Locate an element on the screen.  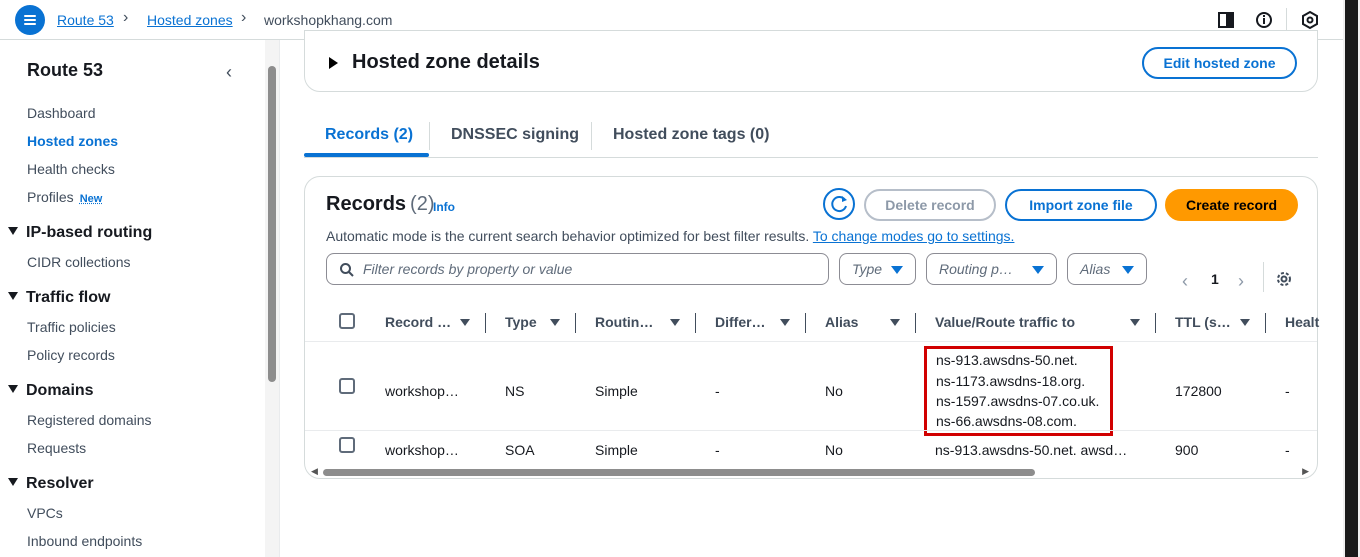
search-icon is located at coordinates (347, 270).